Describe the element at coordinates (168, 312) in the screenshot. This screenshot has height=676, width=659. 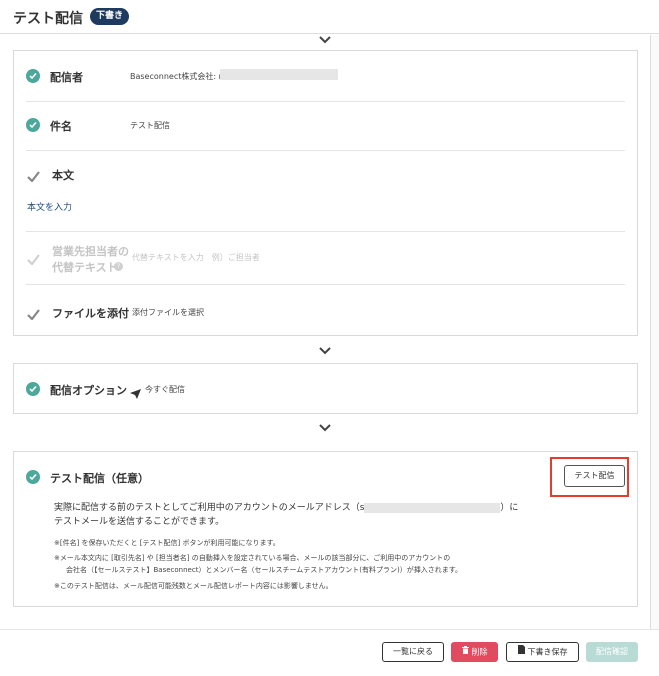
I see `attachment-select-link: 添付ファイルを選択` at that location.